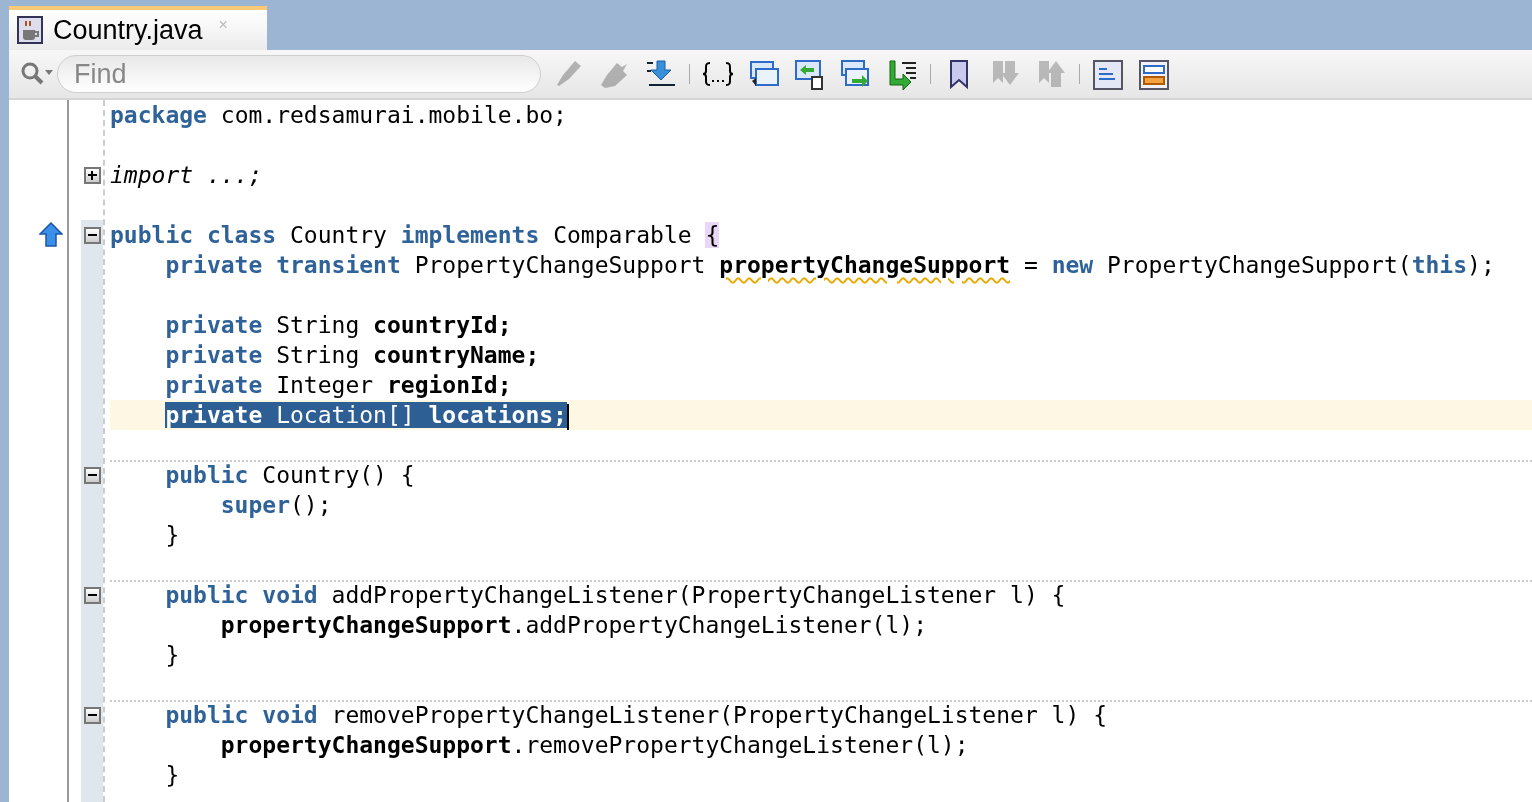  I want to click on code-line: import ...;, so click(187, 175).